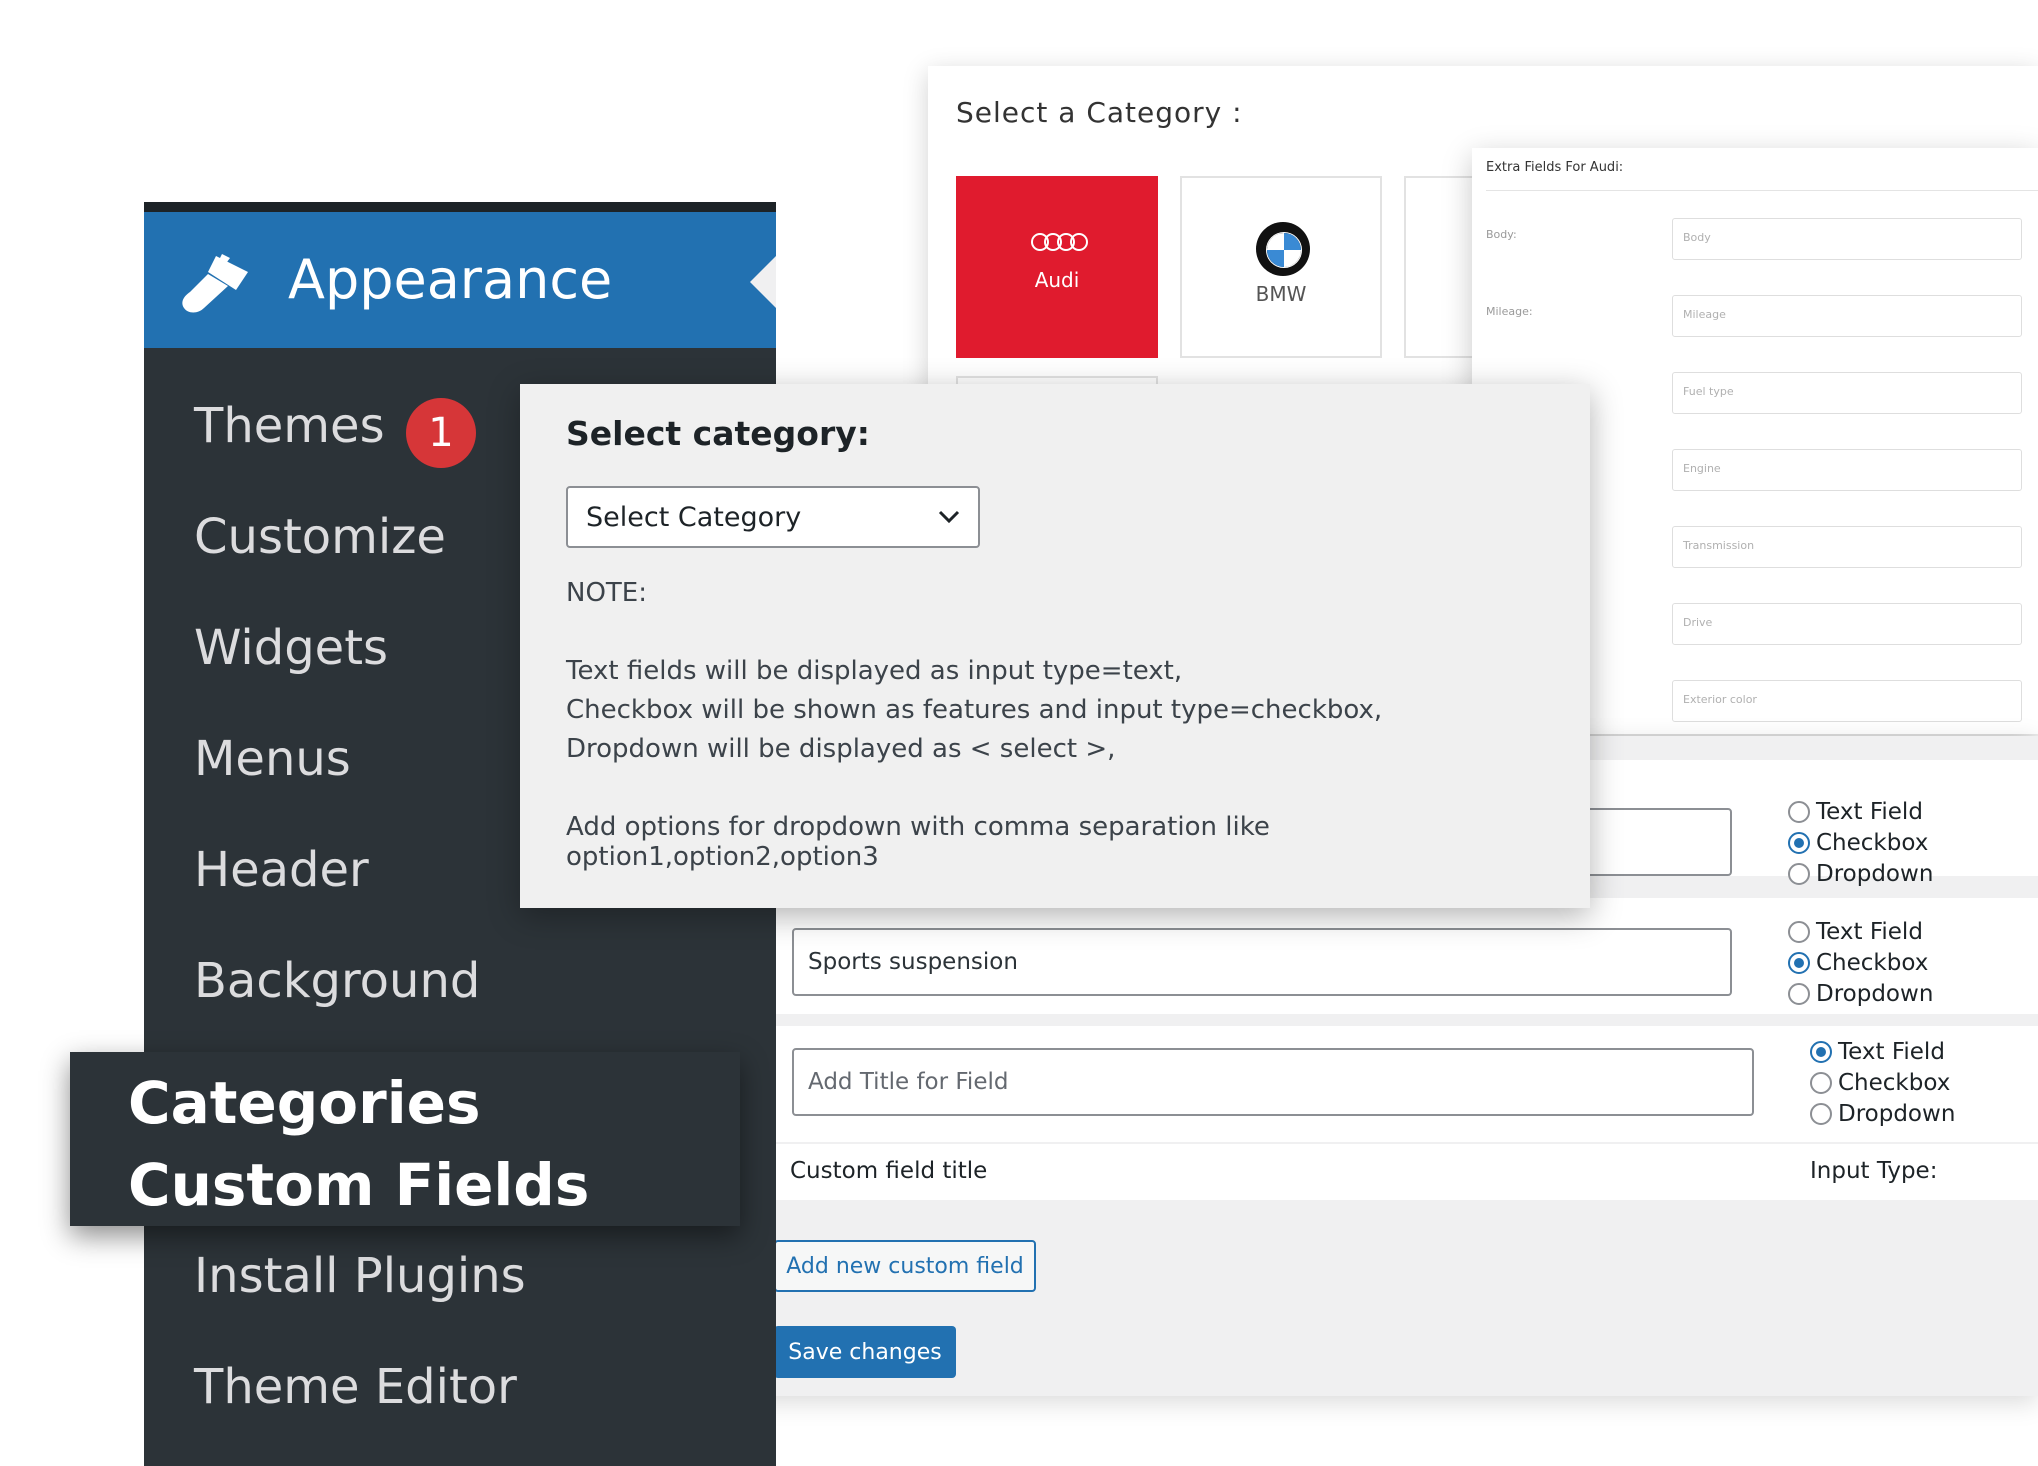 Image resolution: width=2038 pixels, height=1466 pixels. Describe the element at coordinates (1057, 267) in the screenshot. I see `category-tile-audi: Audi` at that location.